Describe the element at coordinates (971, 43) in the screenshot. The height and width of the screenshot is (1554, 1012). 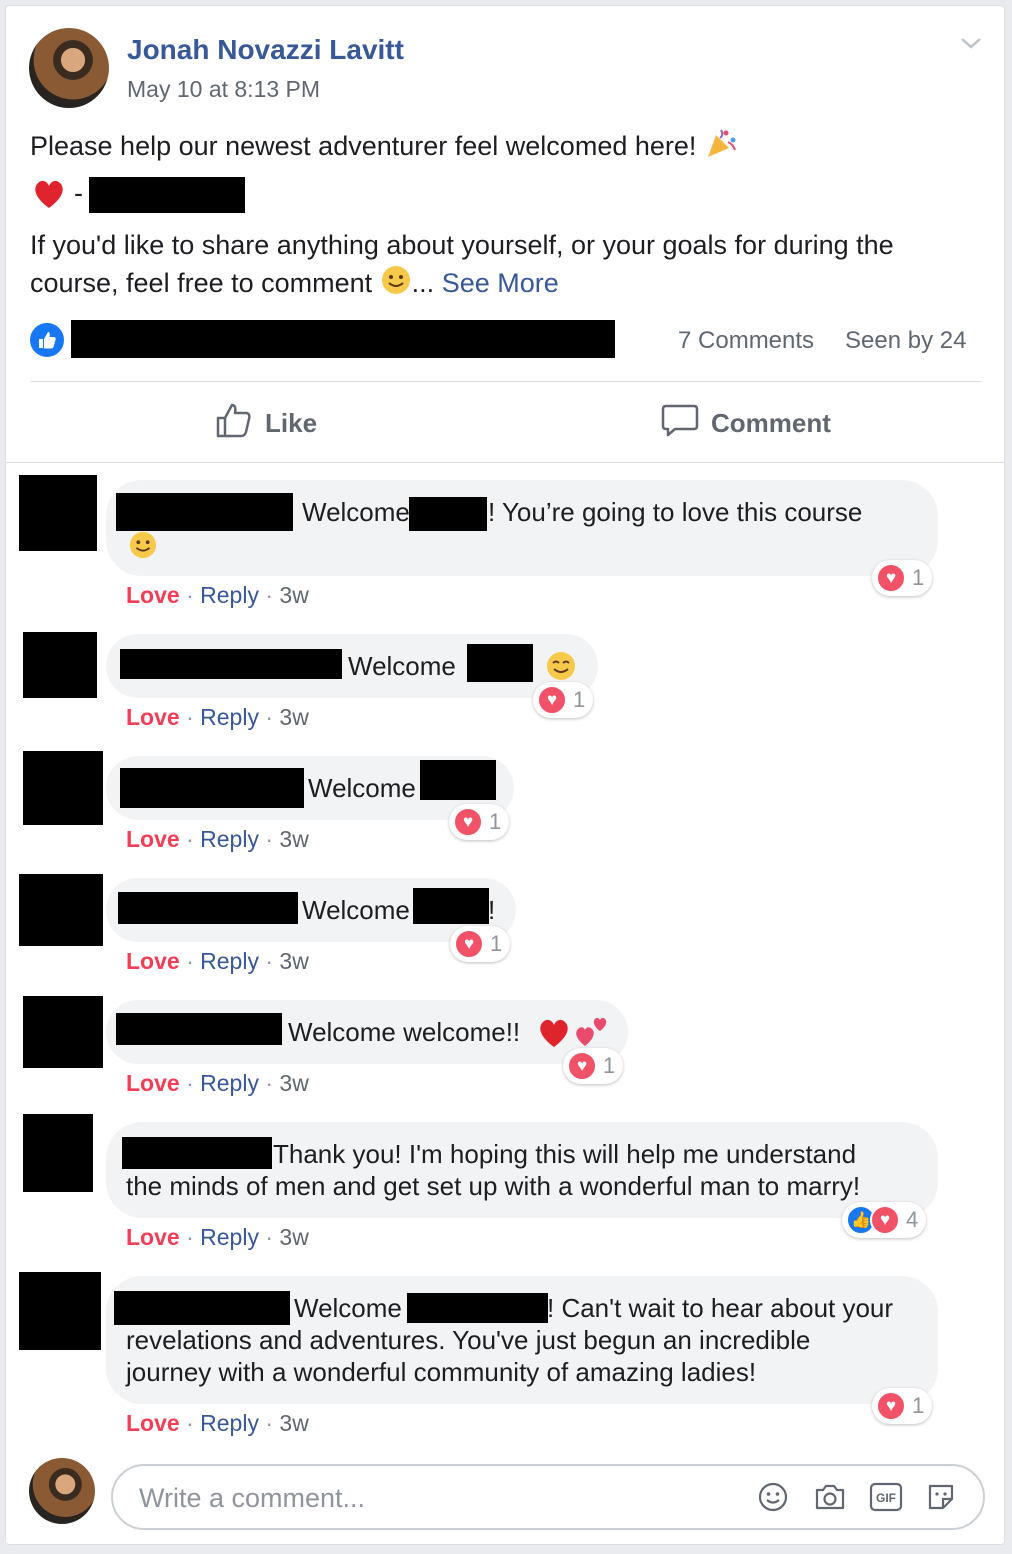
I see `chevron-down-icon` at that location.